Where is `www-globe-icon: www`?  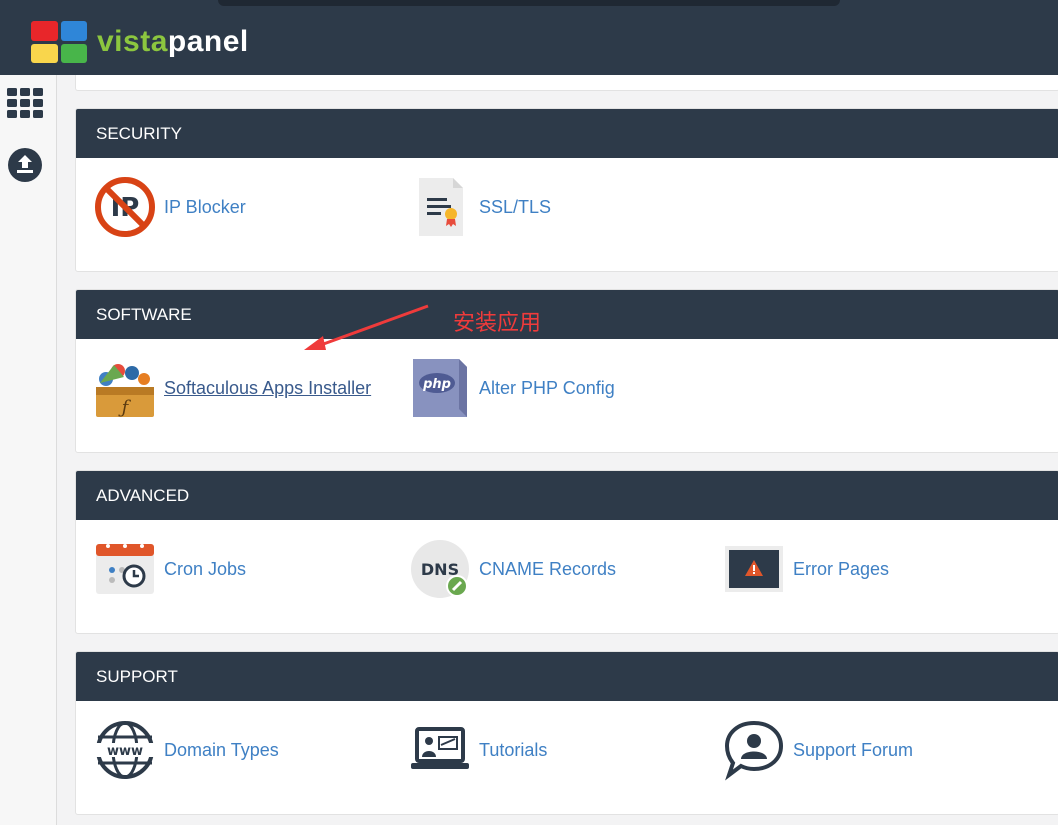 www-globe-icon: www is located at coordinates (125, 750).